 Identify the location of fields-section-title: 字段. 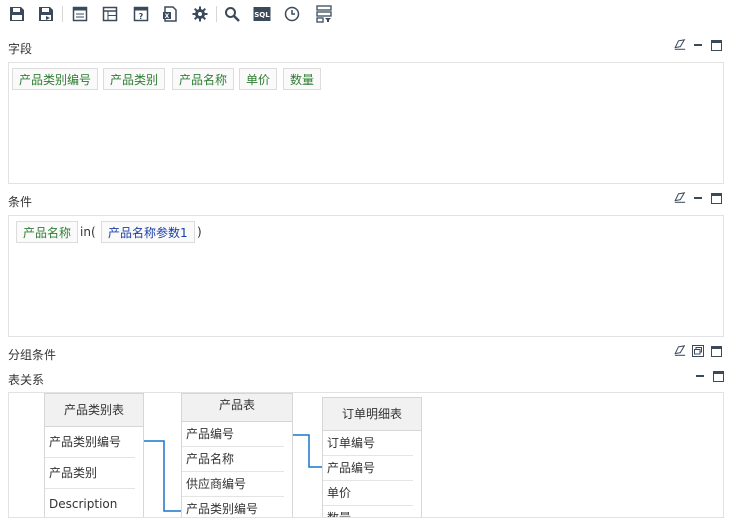
(20, 49).